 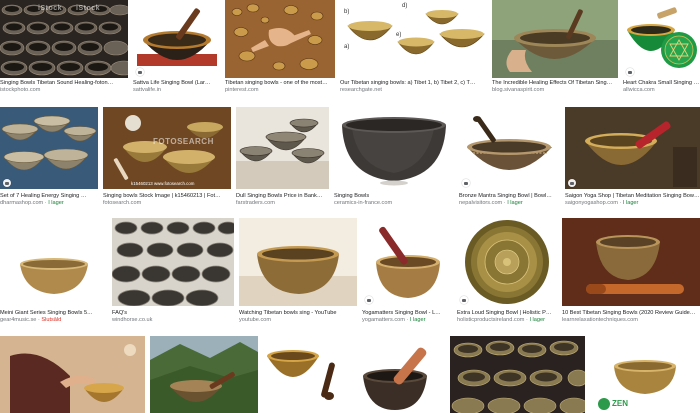 What do you see at coordinates (405, 6) in the screenshot?
I see `figure-label: d)` at bounding box center [405, 6].